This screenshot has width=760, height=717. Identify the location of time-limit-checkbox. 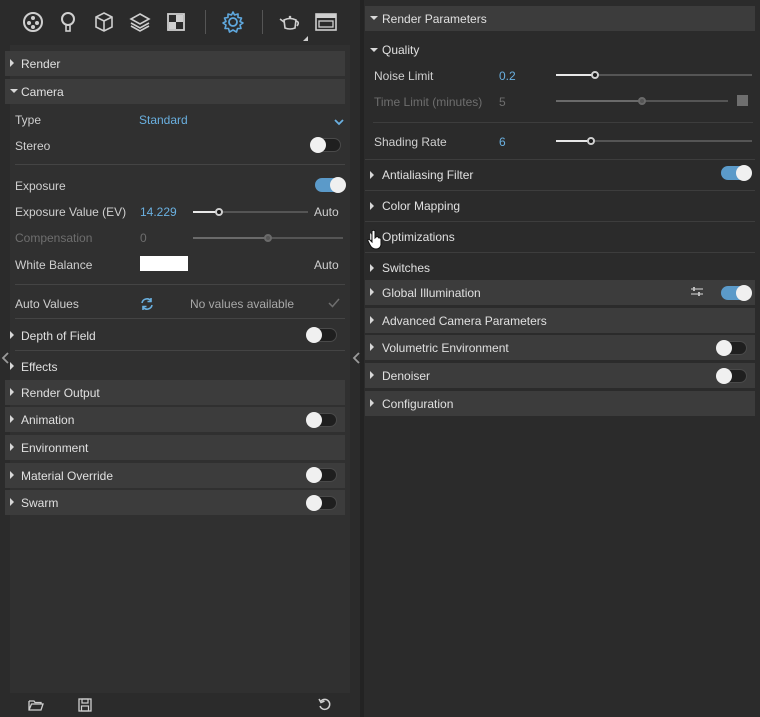
(742, 100).